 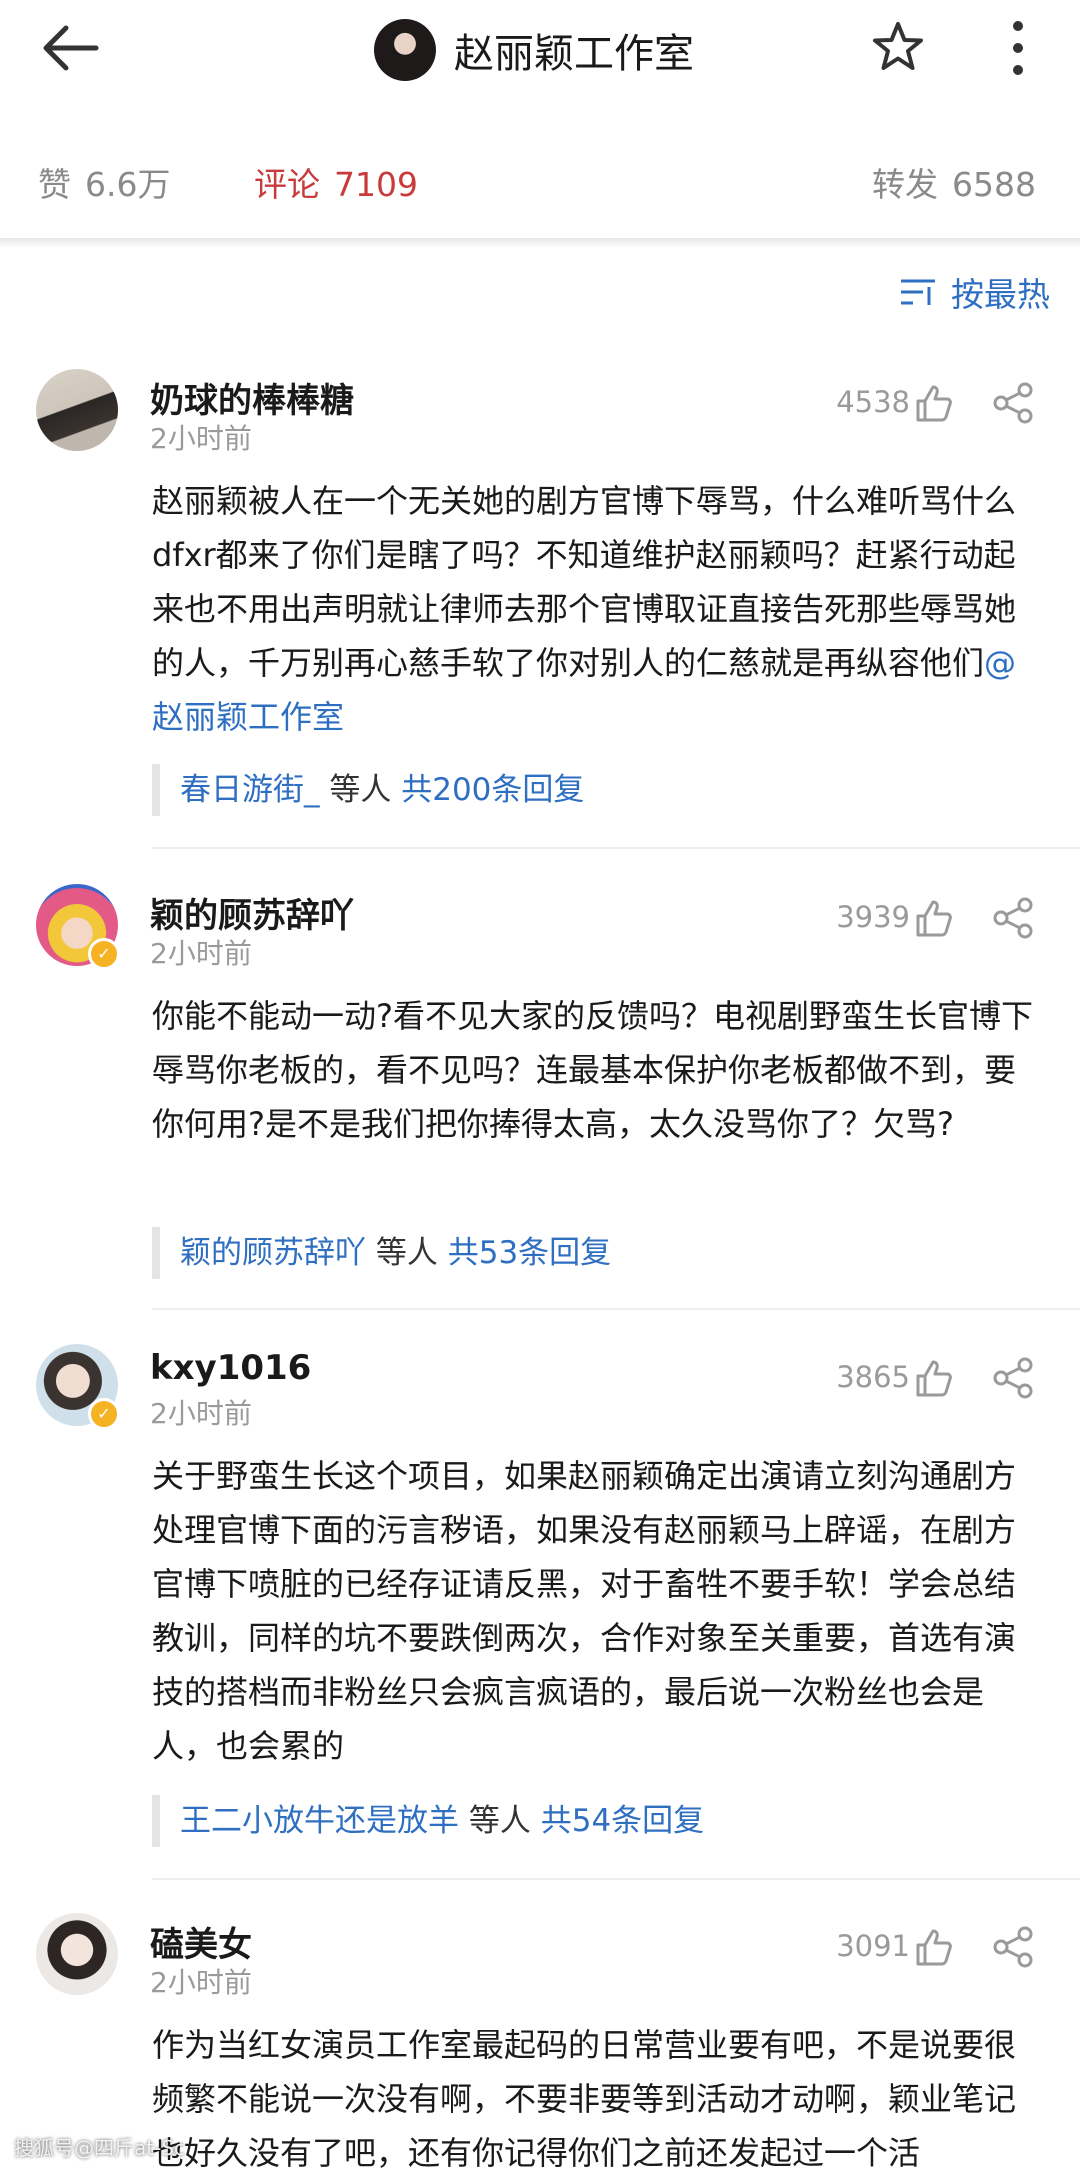 What do you see at coordinates (252, 912) in the screenshot?
I see `comment-username: 颖的顾苏辞吖` at bounding box center [252, 912].